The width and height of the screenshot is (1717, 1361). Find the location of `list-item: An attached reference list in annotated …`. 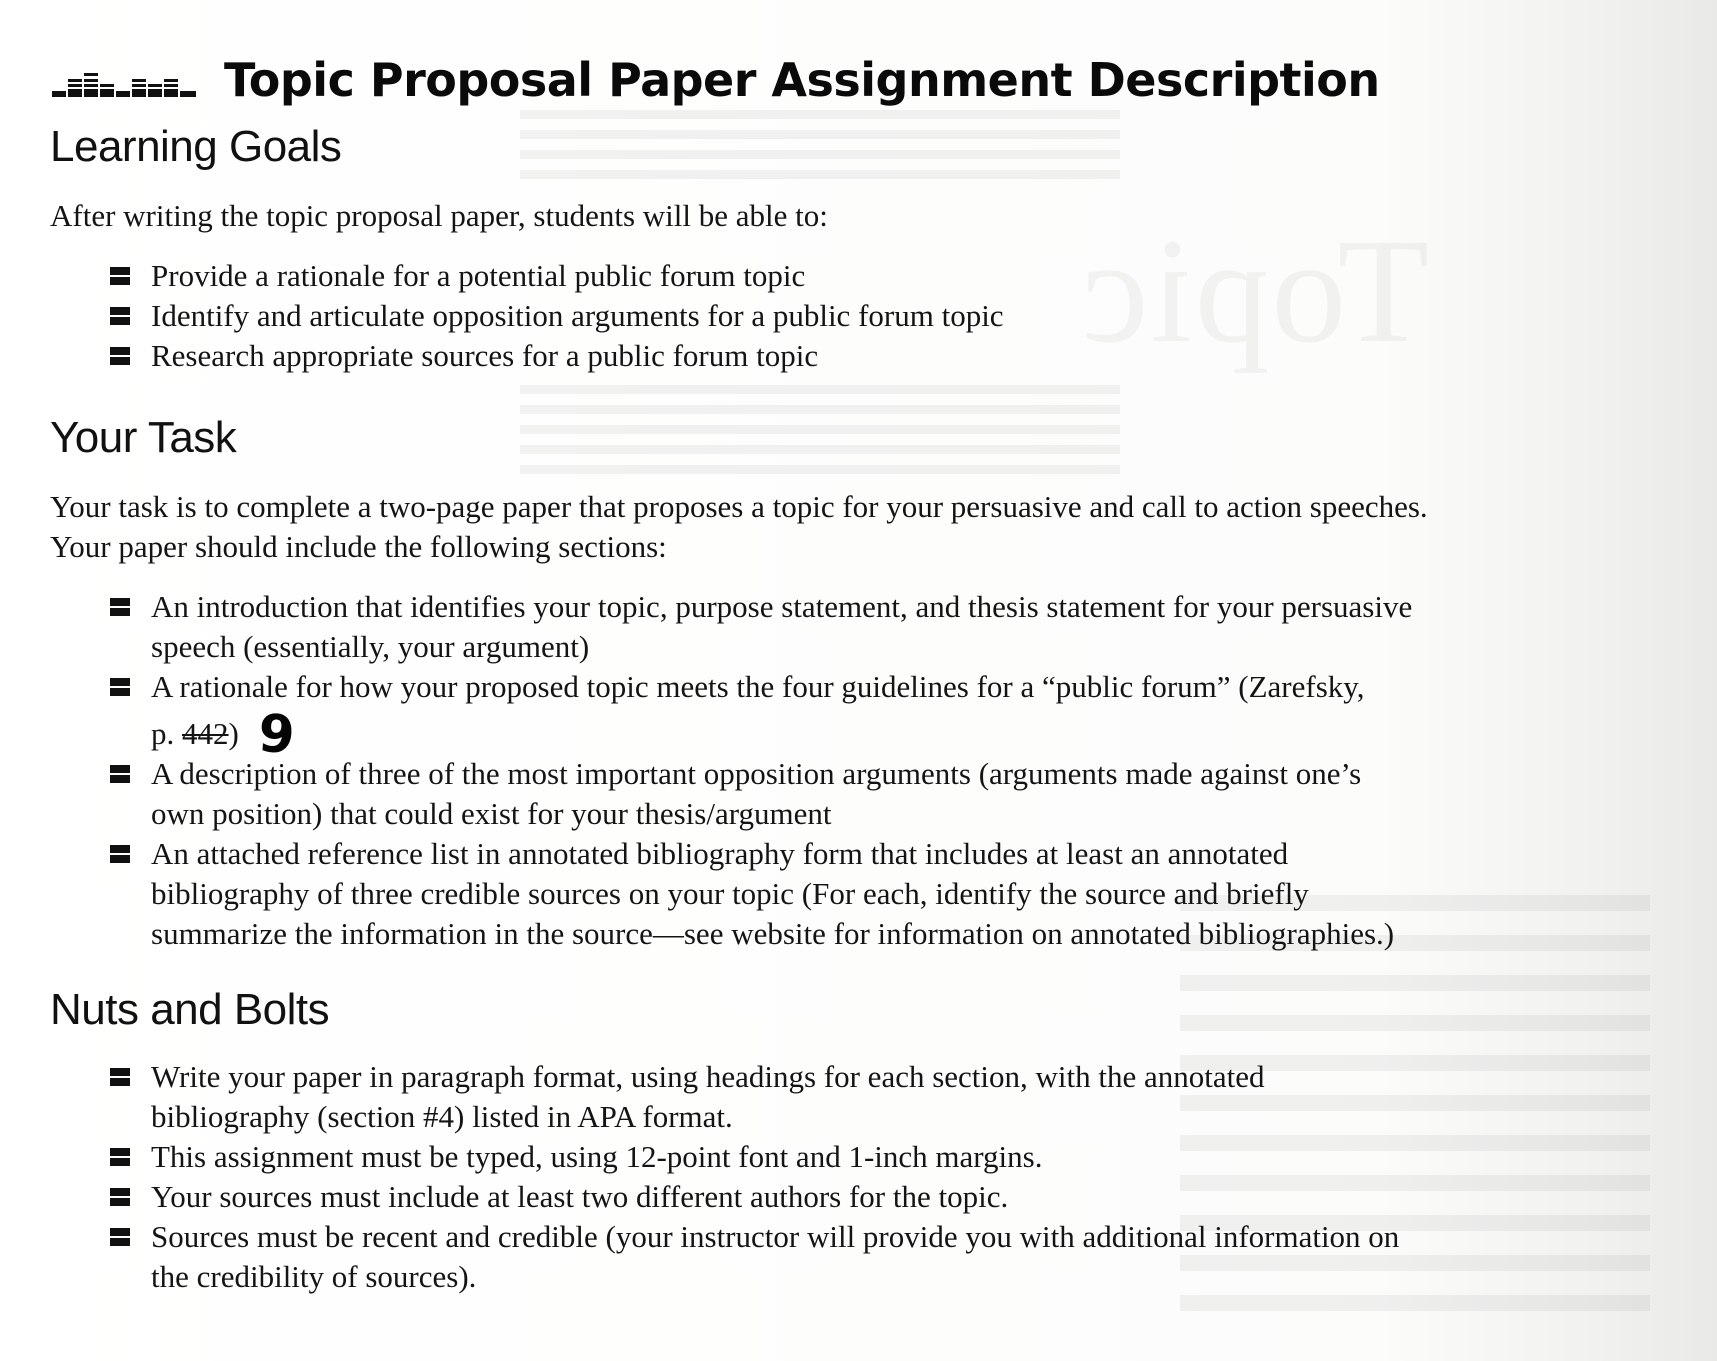

list-item: An attached reference list in annotated … is located at coordinates (760, 894).